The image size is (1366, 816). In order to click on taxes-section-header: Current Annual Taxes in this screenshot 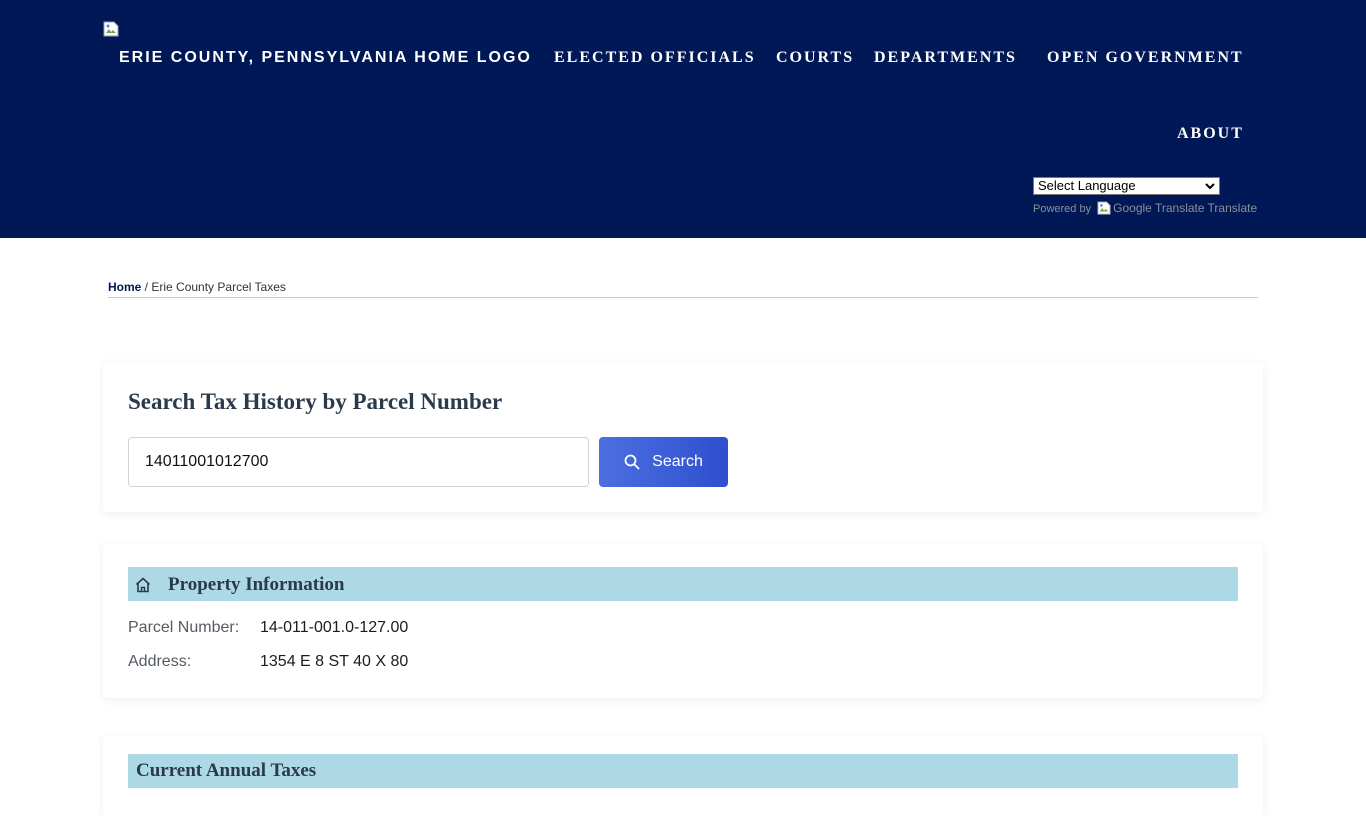, I will do `click(683, 771)`.